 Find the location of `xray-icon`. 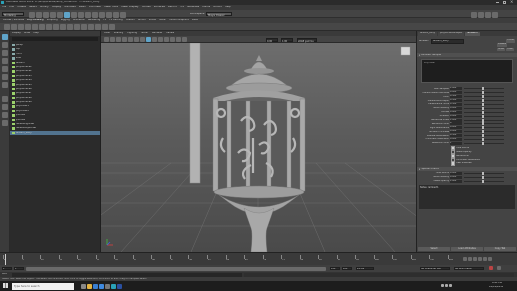

xray-icon is located at coordinates (178, 39).